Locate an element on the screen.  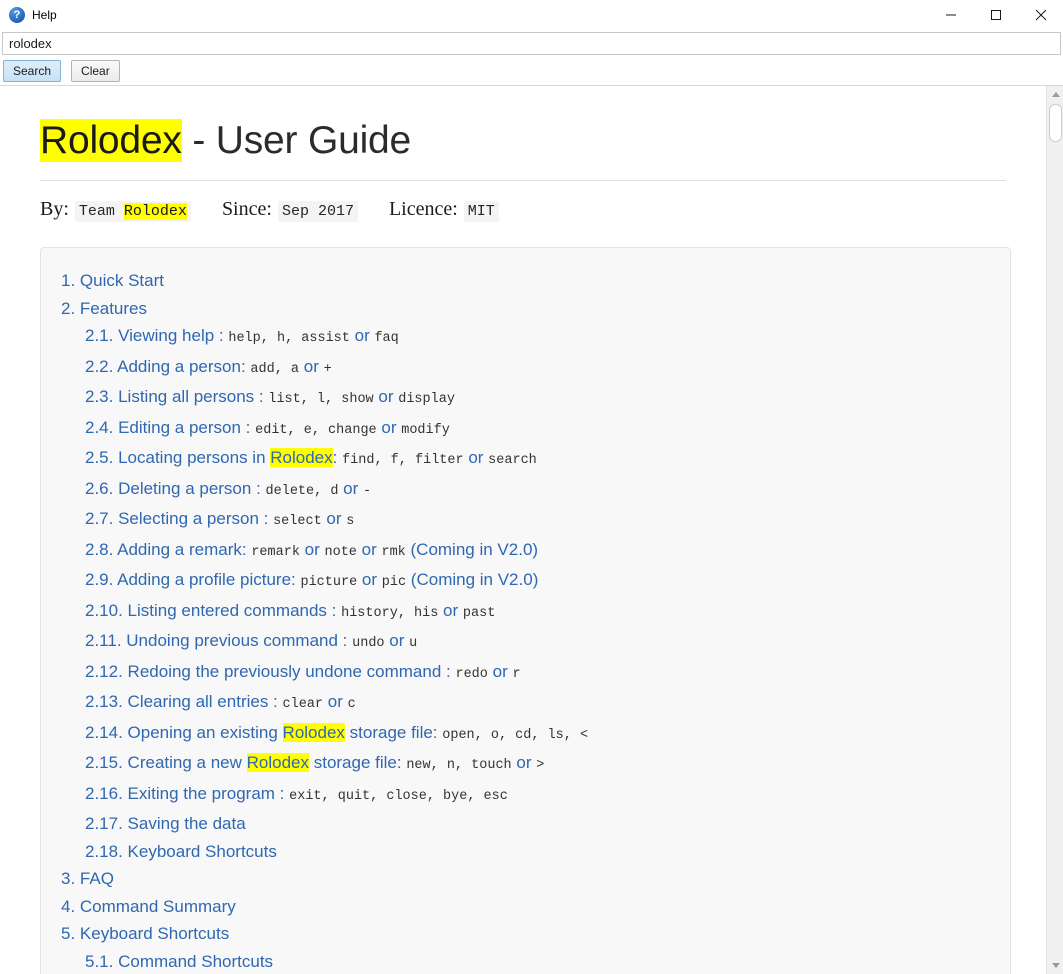
toc-item-label: Command Summary is located at coordinates (157, 906).